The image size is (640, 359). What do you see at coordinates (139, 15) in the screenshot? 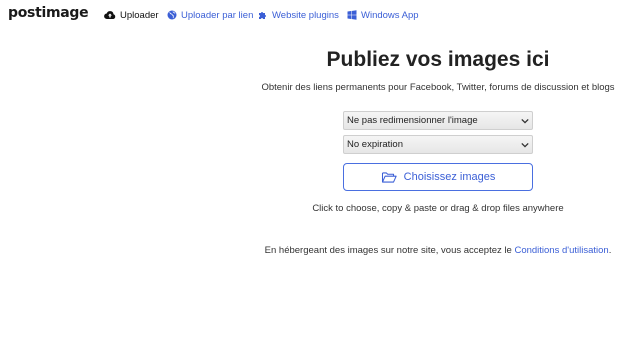
I see `nav-uploader-label: Uploader` at bounding box center [139, 15].